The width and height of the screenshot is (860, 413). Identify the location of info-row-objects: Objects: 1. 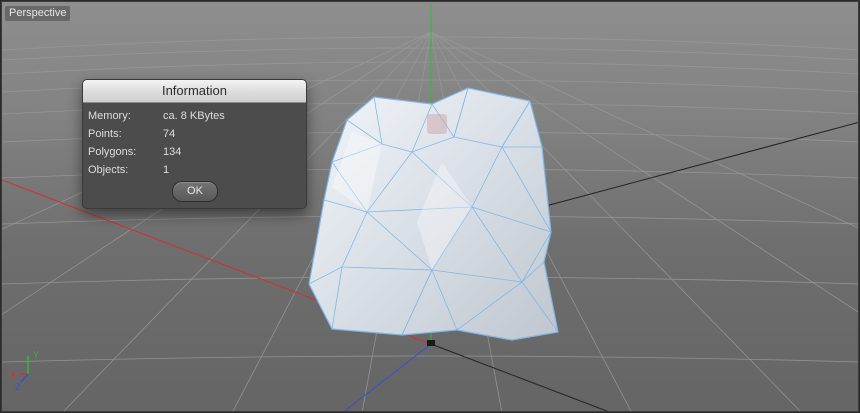
(156, 170).